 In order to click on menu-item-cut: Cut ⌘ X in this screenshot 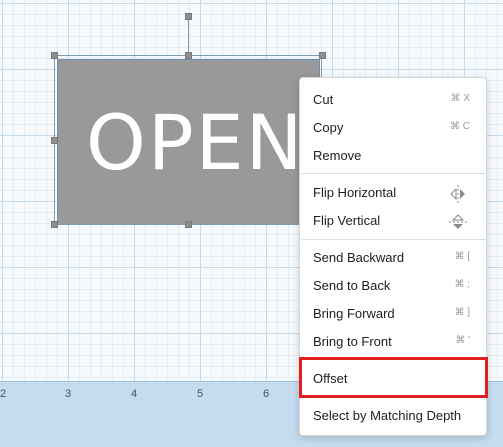, I will do `click(393, 101)`.